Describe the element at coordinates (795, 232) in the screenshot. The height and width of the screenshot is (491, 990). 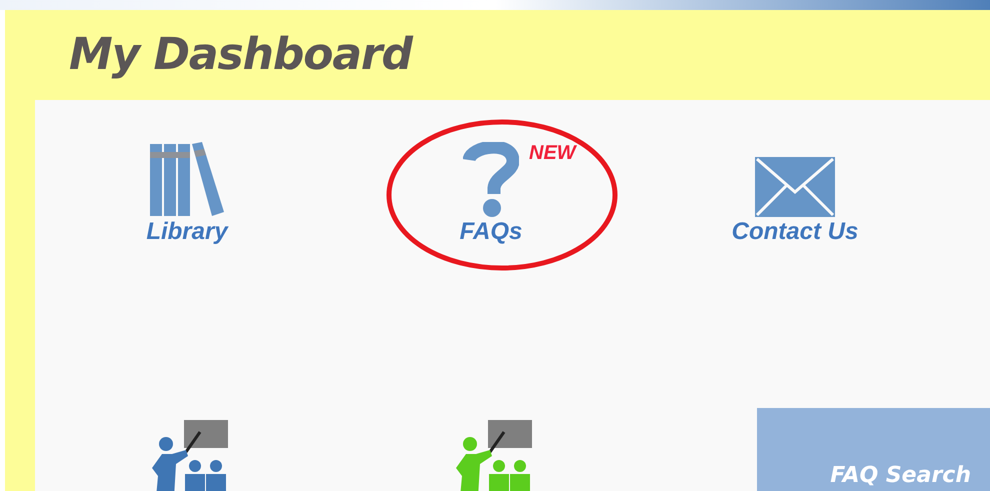
I see `tile-link: Contact Us` at that location.